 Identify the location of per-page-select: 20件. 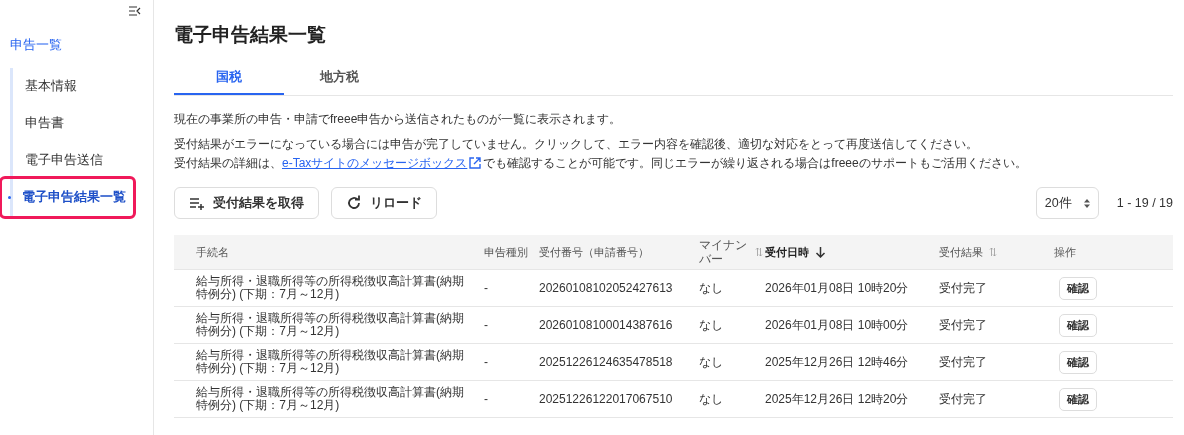
(1067, 203).